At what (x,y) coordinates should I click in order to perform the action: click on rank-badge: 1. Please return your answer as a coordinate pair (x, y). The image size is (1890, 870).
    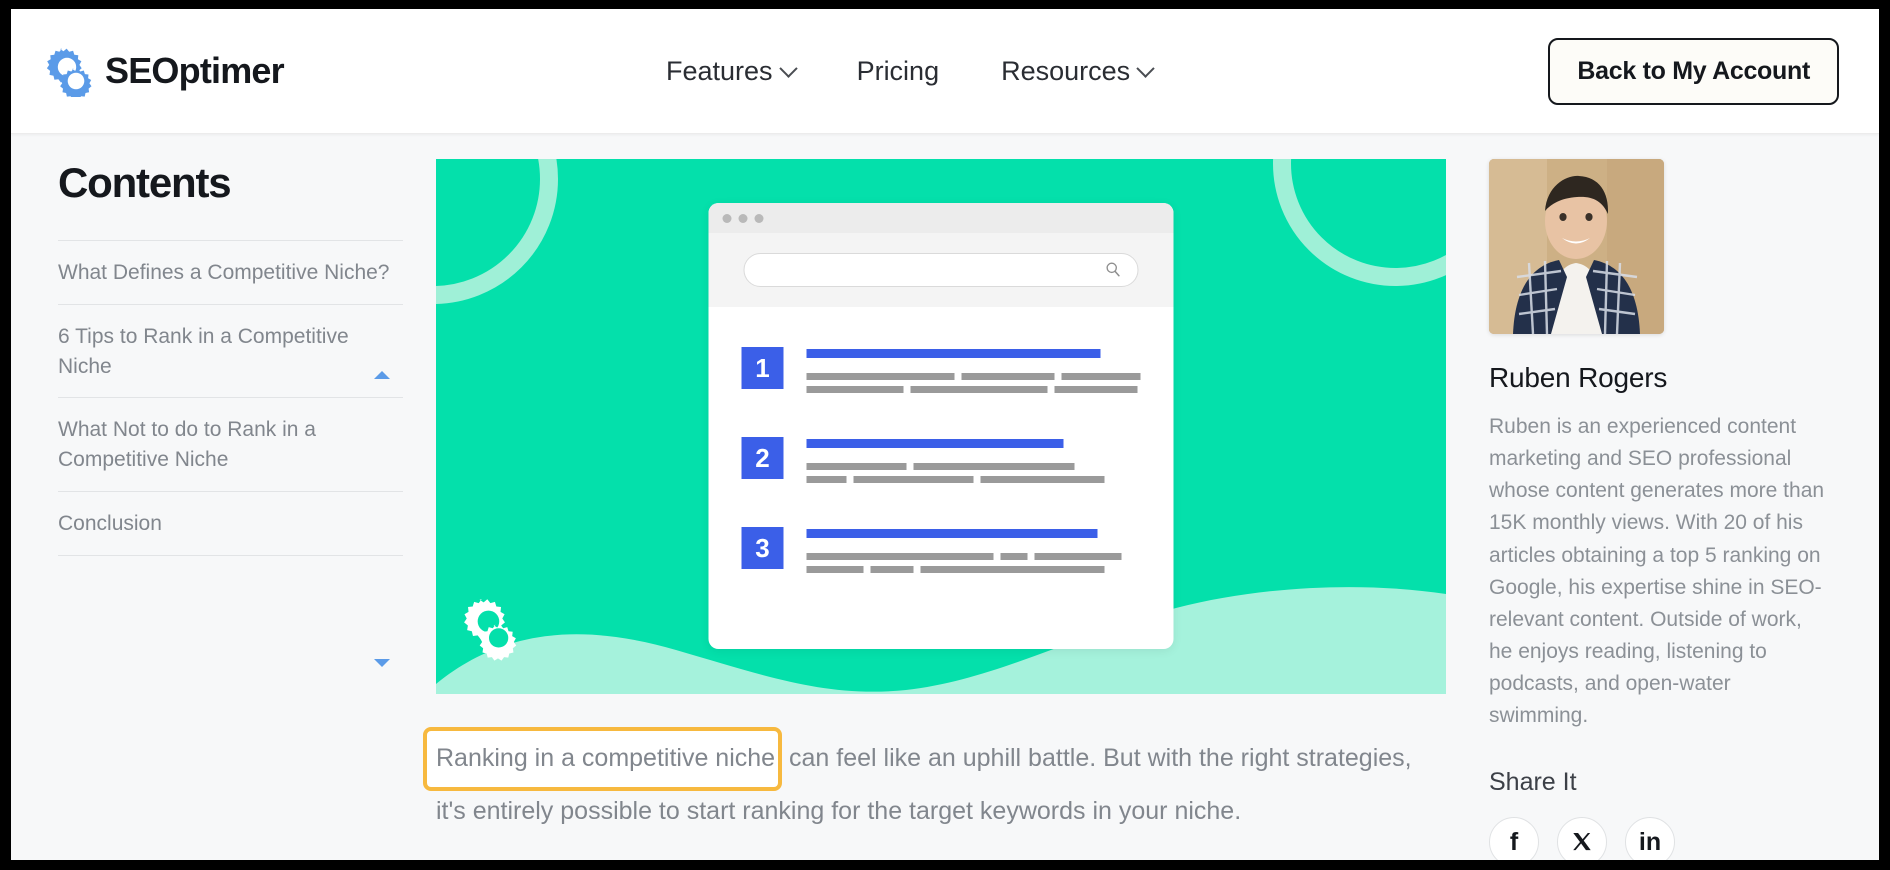
    Looking at the image, I should click on (762, 368).